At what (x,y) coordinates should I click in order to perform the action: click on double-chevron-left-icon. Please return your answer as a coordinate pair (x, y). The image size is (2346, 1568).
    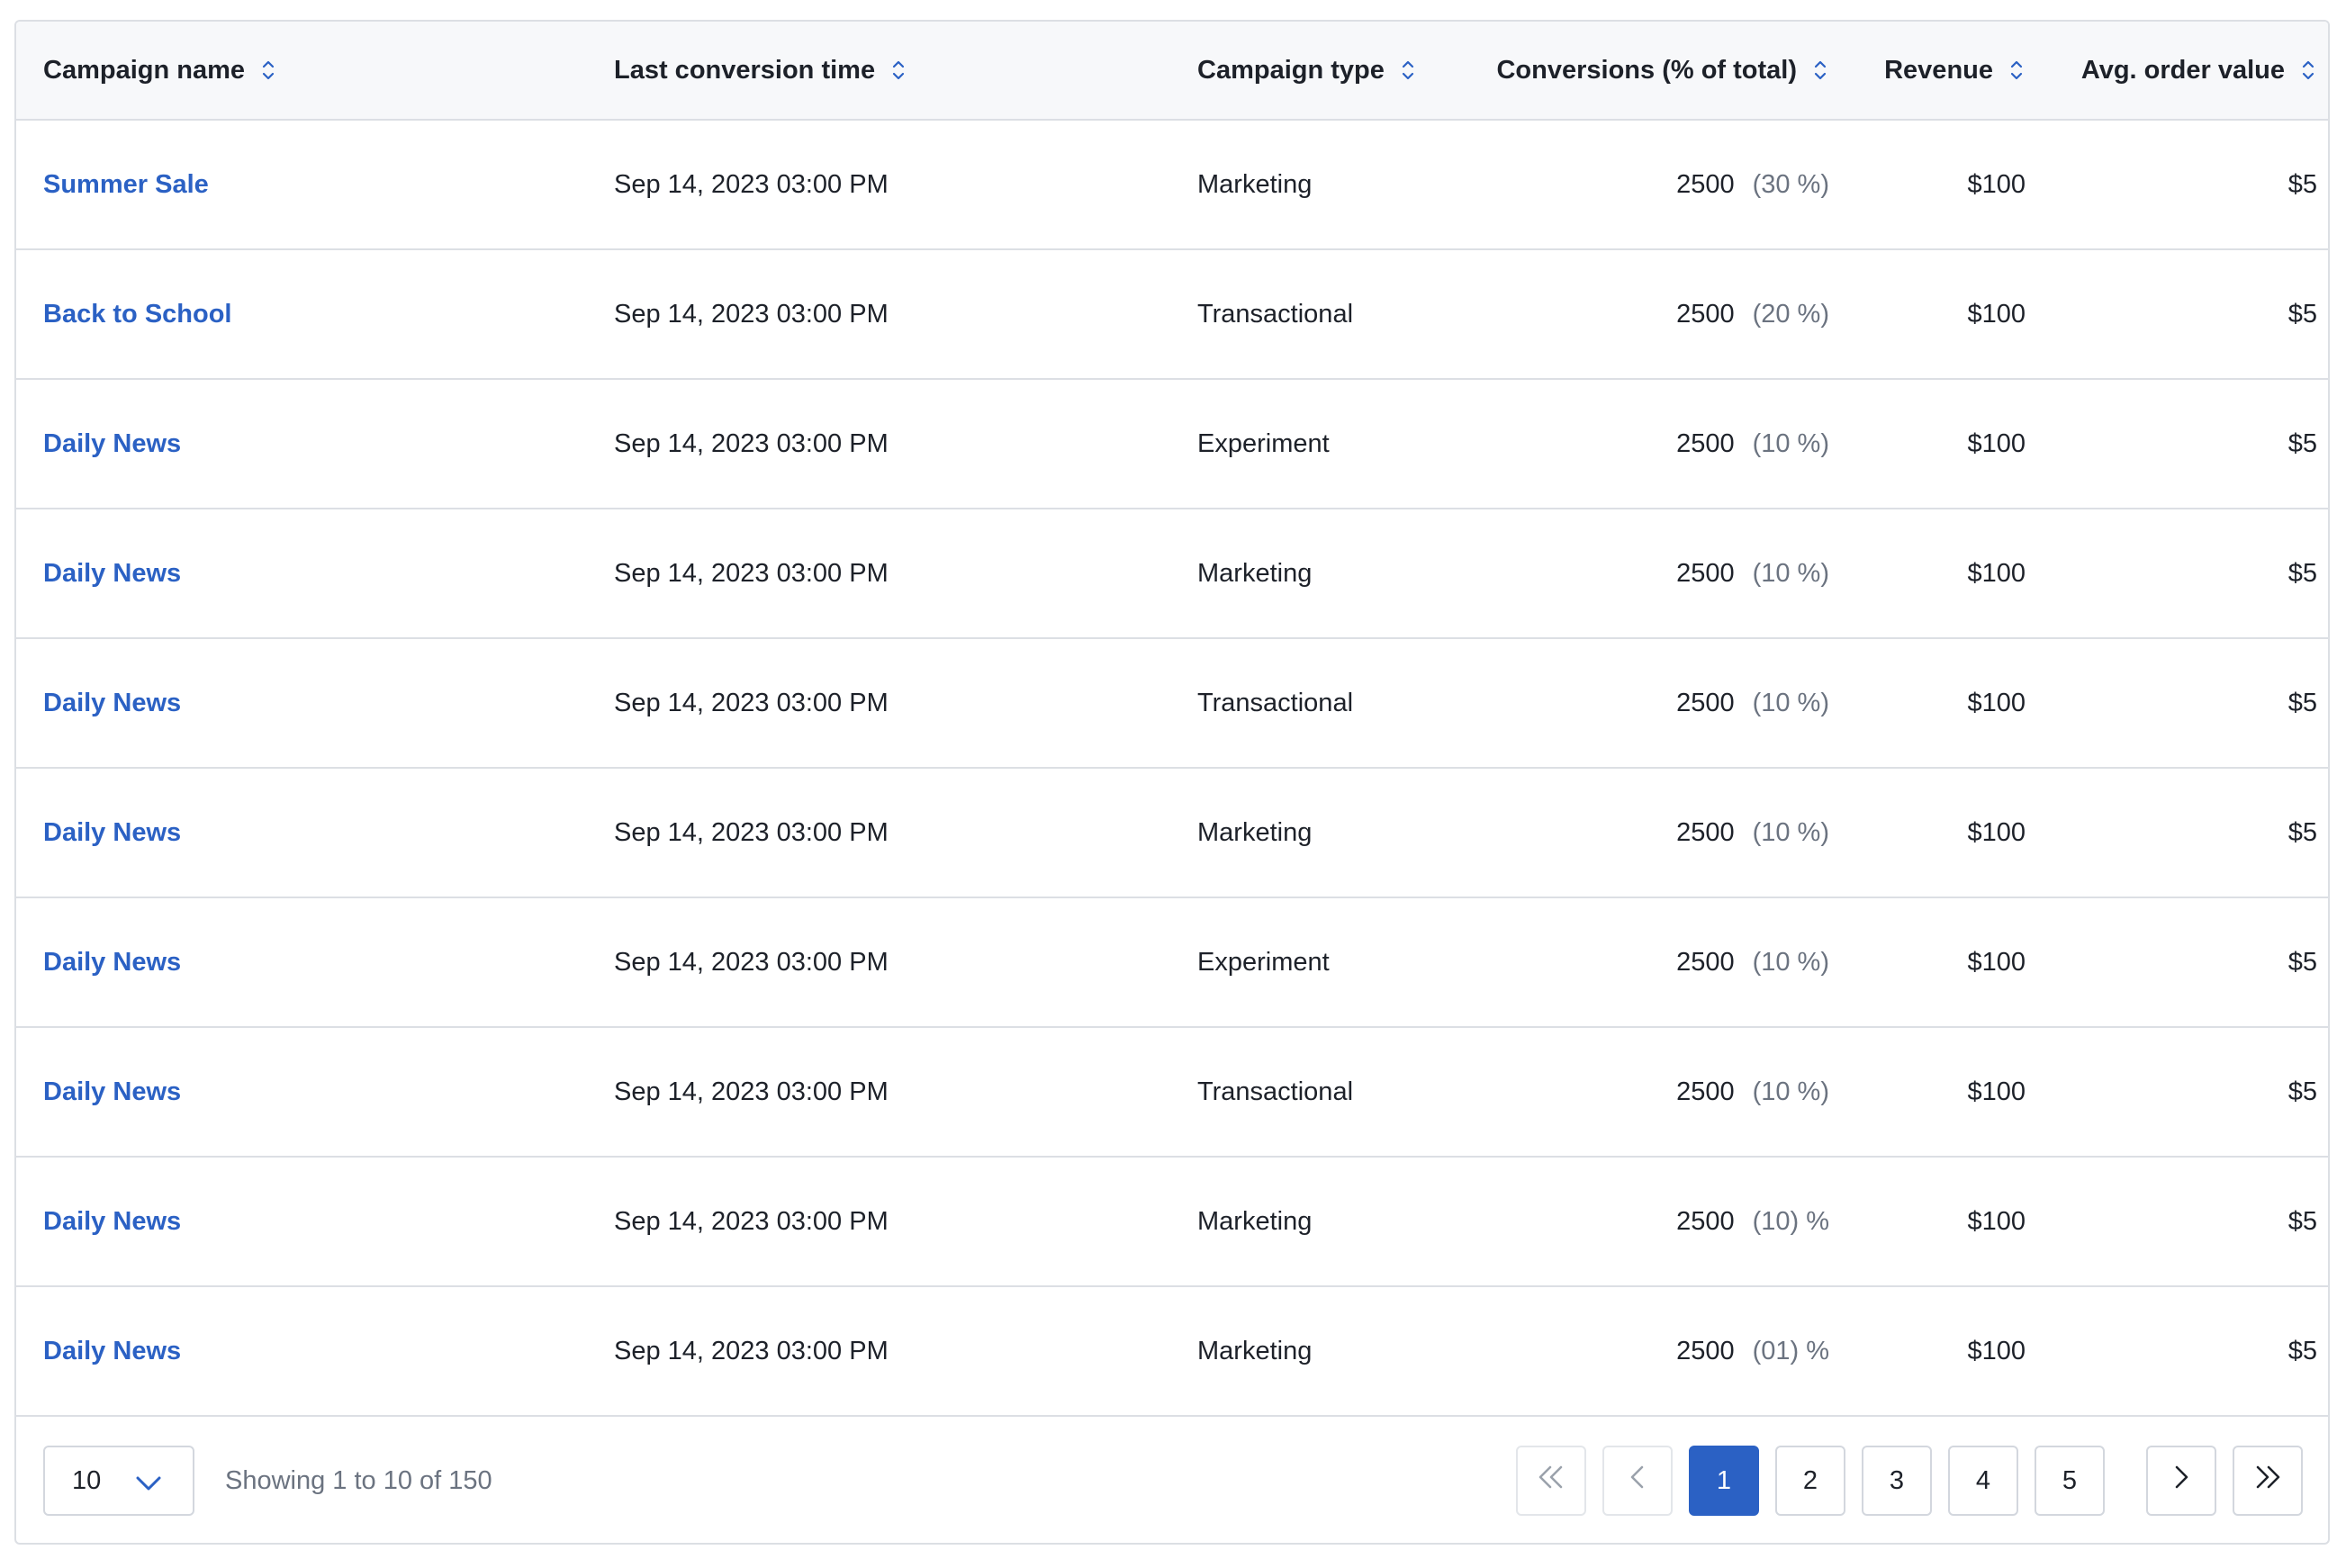
    Looking at the image, I should click on (1551, 1481).